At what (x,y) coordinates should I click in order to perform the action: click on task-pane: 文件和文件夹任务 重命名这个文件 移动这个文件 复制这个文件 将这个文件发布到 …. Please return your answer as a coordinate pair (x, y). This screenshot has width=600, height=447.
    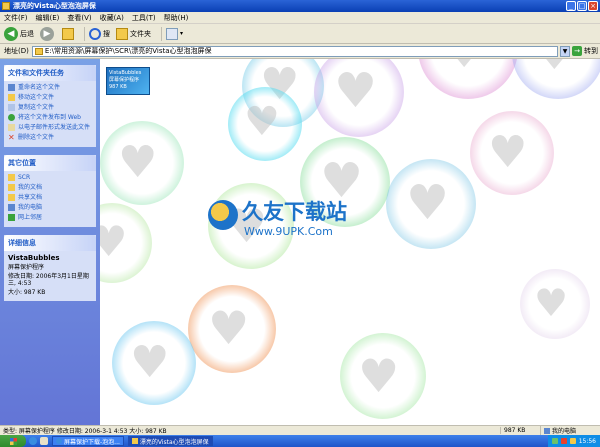
    Looking at the image, I should click on (50, 242).